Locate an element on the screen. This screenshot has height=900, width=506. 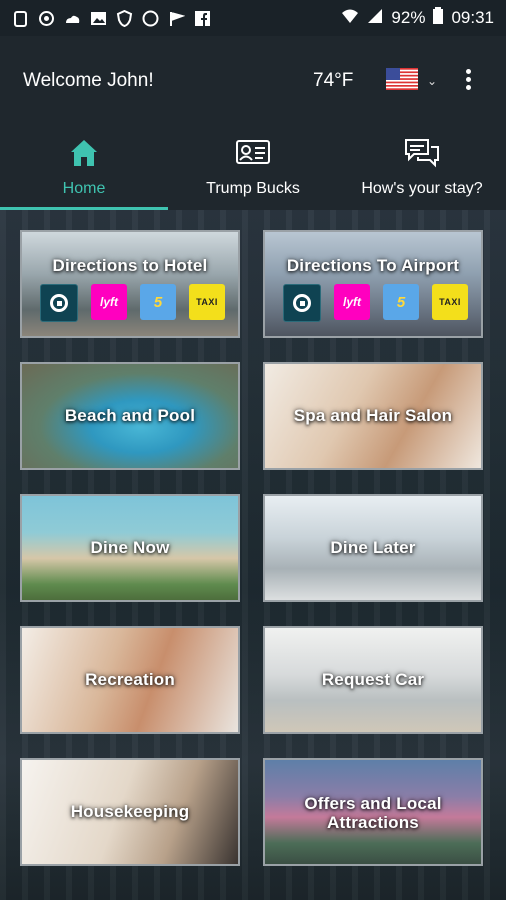
battery-icon is located at coordinates (438, 18).